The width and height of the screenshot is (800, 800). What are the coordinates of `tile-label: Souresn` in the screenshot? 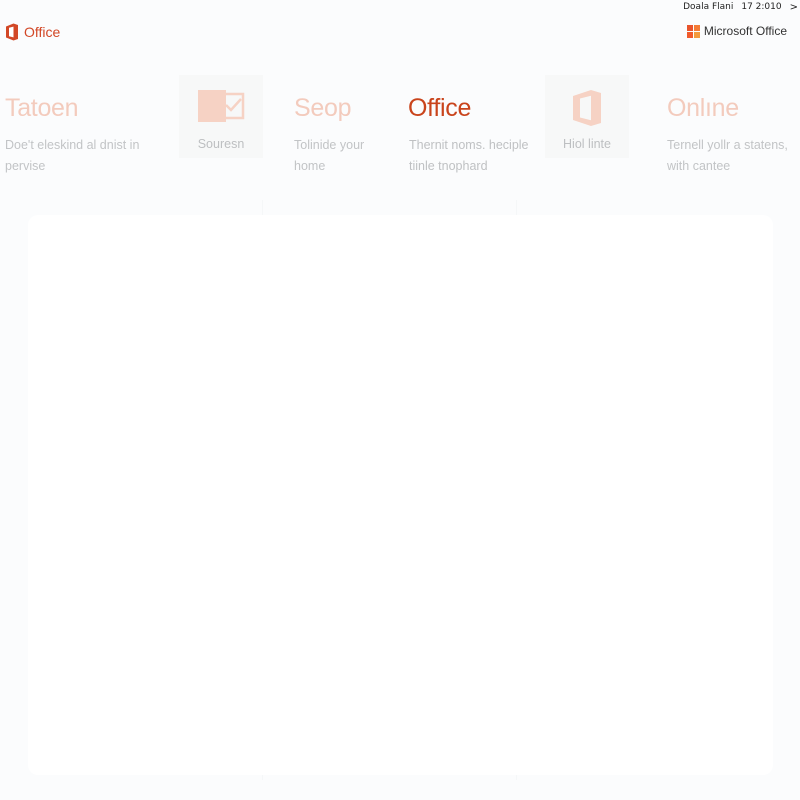 It's located at (221, 144).